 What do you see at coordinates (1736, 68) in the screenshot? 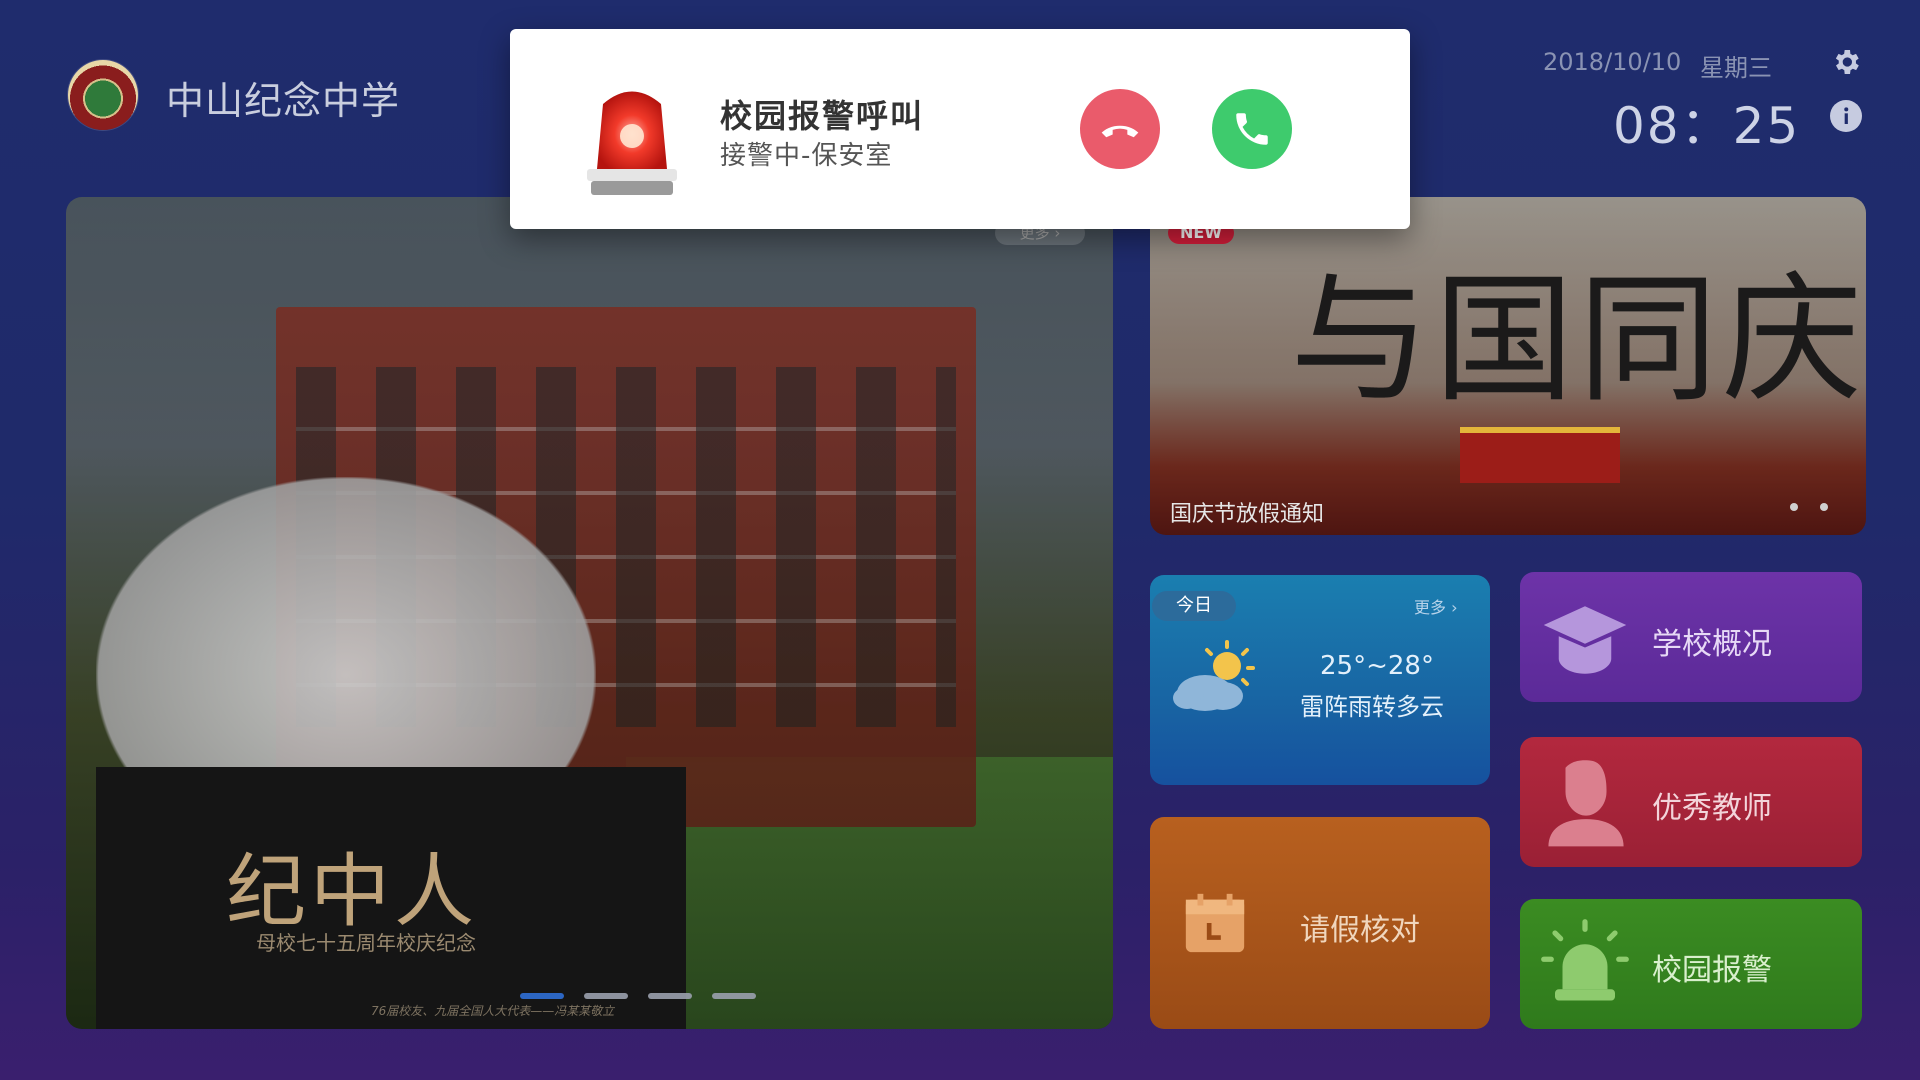
I see `weekday-text: 星期三` at bounding box center [1736, 68].